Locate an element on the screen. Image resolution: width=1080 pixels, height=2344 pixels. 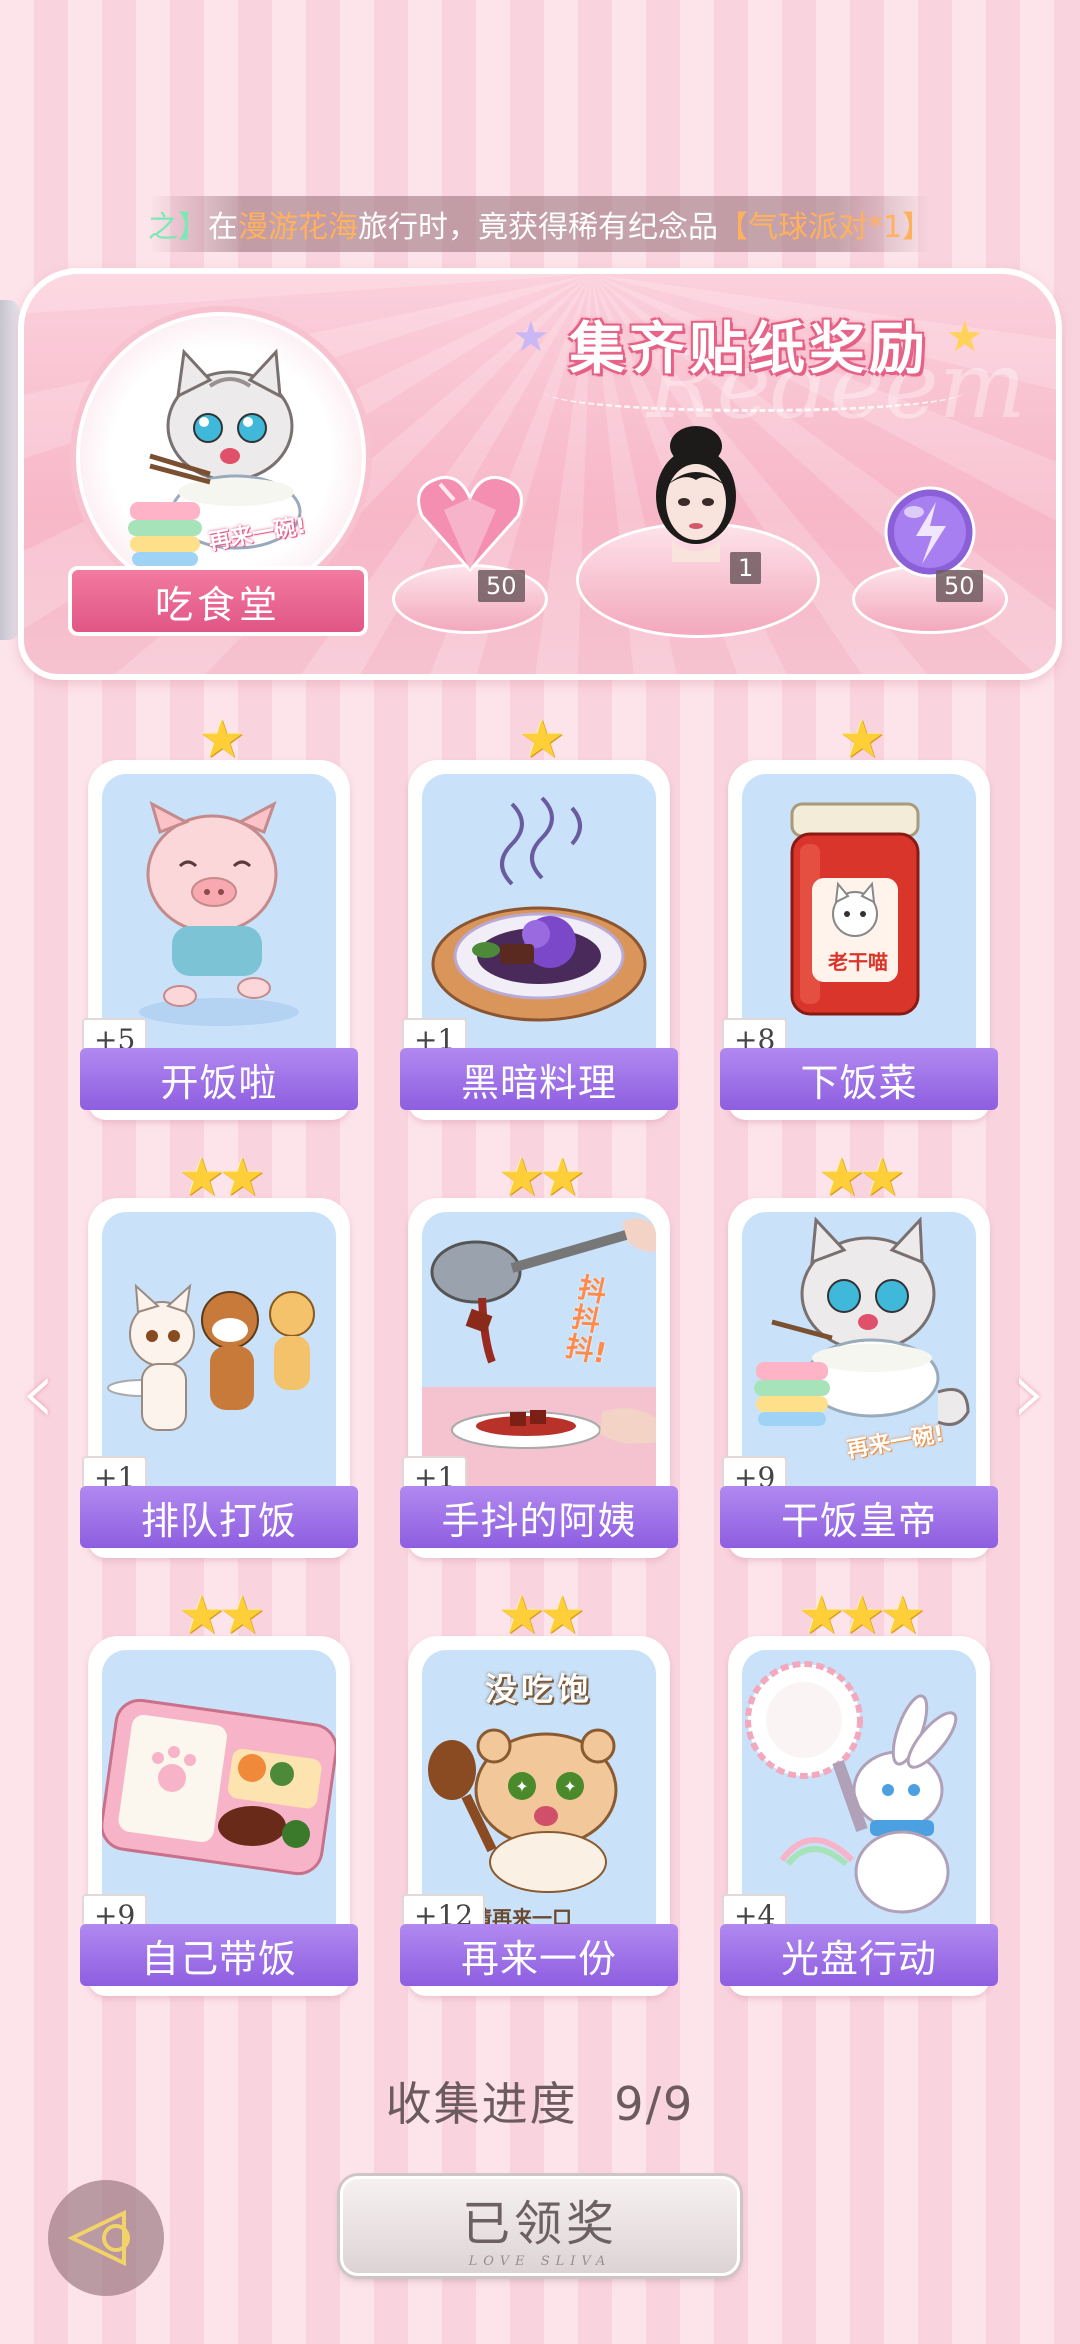
sticker-card-4: ★★ +1 排队打饭 is located at coordinates (219, 1353).